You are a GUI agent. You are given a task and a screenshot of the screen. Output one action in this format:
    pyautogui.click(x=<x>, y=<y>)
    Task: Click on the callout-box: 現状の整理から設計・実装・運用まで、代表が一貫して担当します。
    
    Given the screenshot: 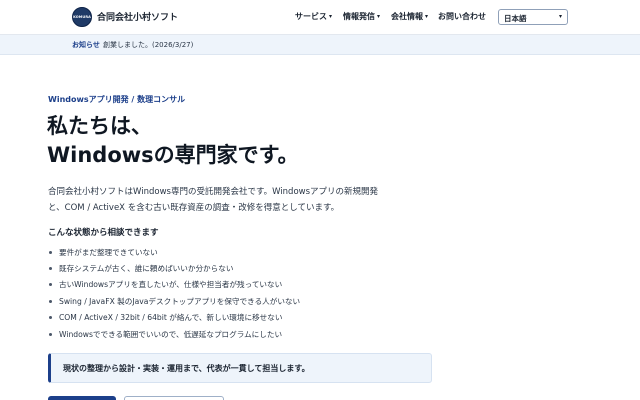 What is the action you would take?
    pyautogui.click(x=240, y=368)
    